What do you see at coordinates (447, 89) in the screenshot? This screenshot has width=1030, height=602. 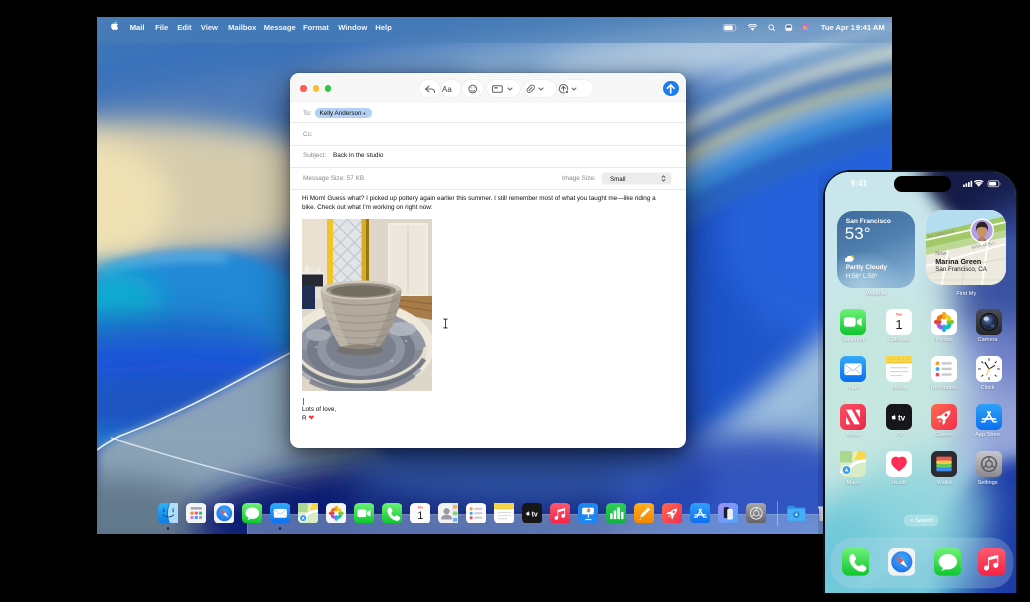 I see `svg-text: Aa` at bounding box center [447, 89].